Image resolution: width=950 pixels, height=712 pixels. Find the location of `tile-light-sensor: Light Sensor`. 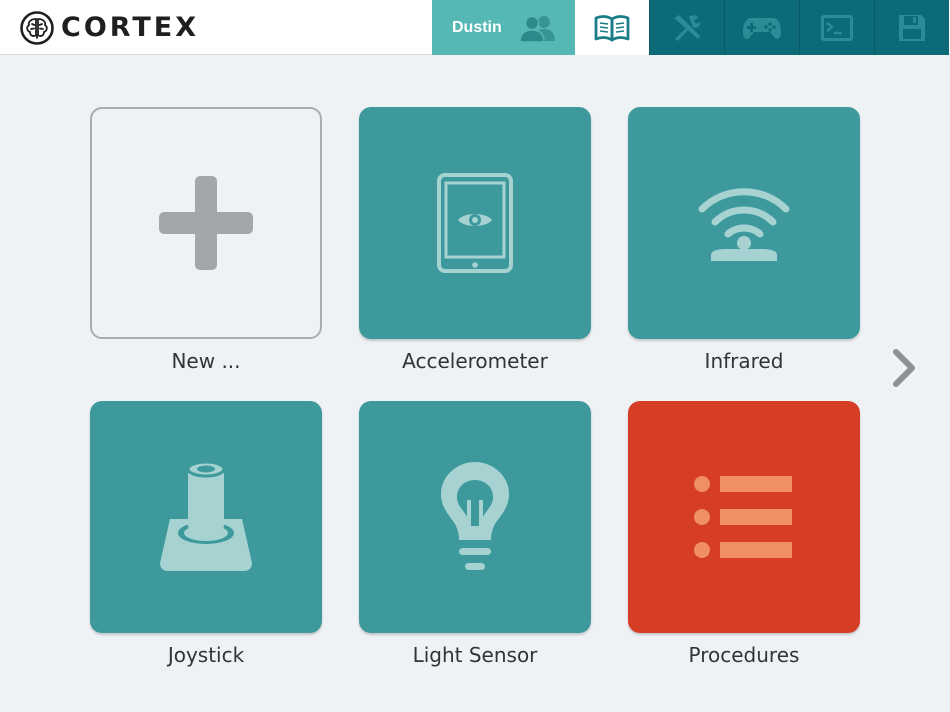

tile-light-sensor: Light Sensor is located at coordinates (475, 534).